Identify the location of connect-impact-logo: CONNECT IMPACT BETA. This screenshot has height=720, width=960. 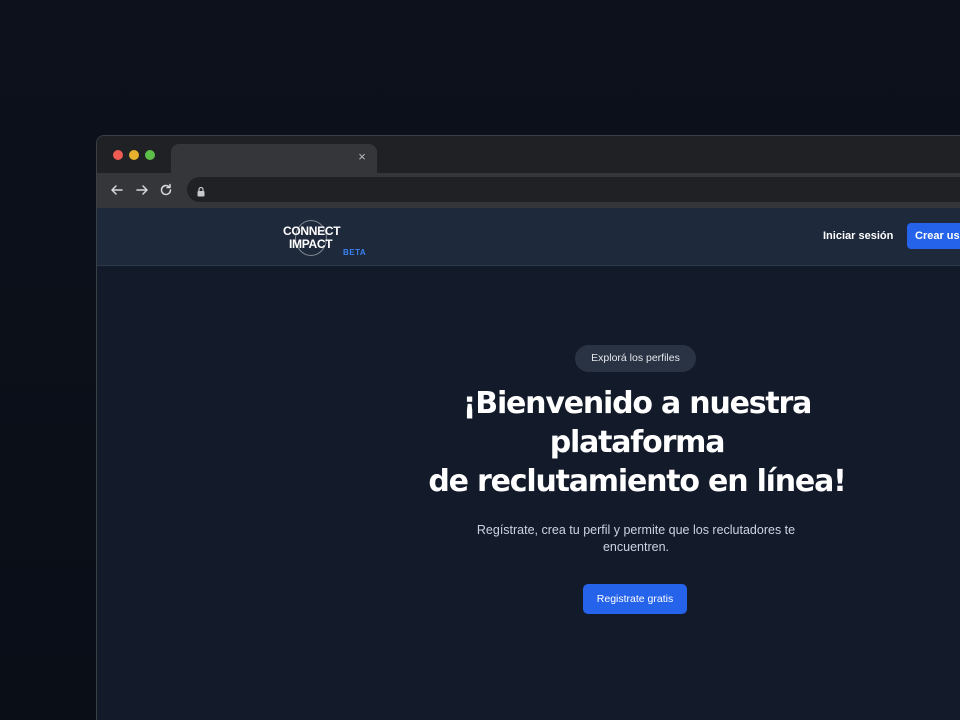
(328, 238).